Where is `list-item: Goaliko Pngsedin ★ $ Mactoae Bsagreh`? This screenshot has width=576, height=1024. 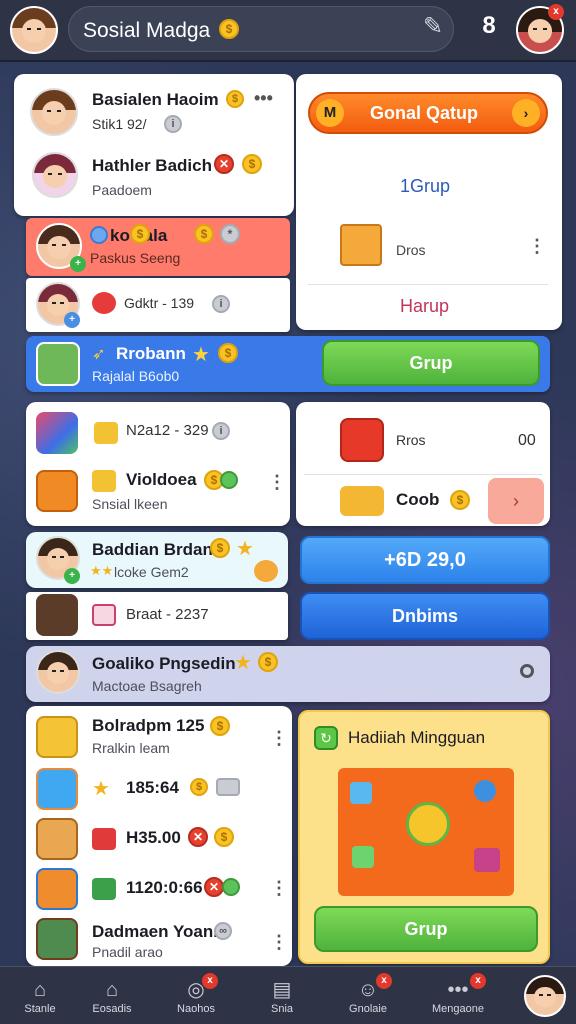 list-item: Goaliko Pngsedin ★ $ Mactoae Bsagreh is located at coordinates (288, 674).